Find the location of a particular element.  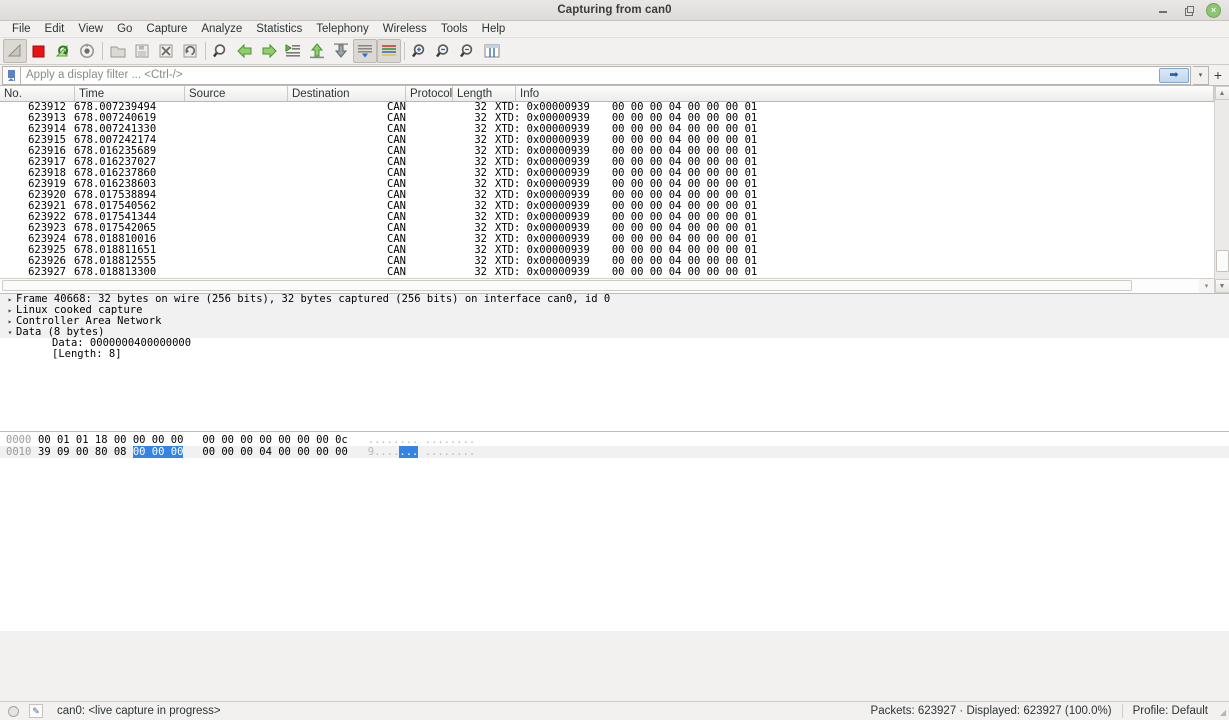

column-header-protocol: Protocol is located at coordinates (429, 93).